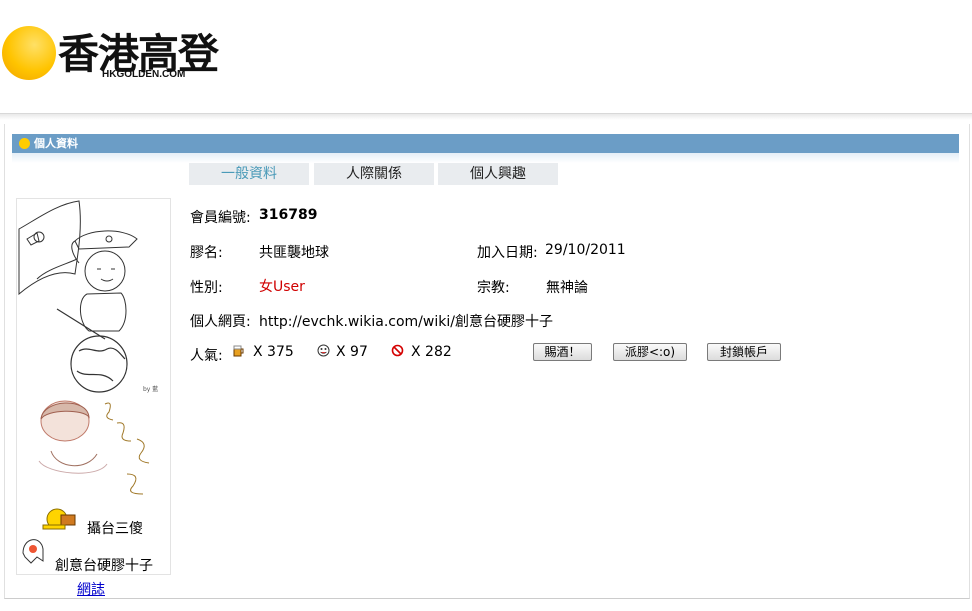 The width and height of the screenshot is (972, 611). What do you see at coordinates (567, 288) in the screenshot?
I see `religion-value: 無神論` at bounding box center [567, 288].